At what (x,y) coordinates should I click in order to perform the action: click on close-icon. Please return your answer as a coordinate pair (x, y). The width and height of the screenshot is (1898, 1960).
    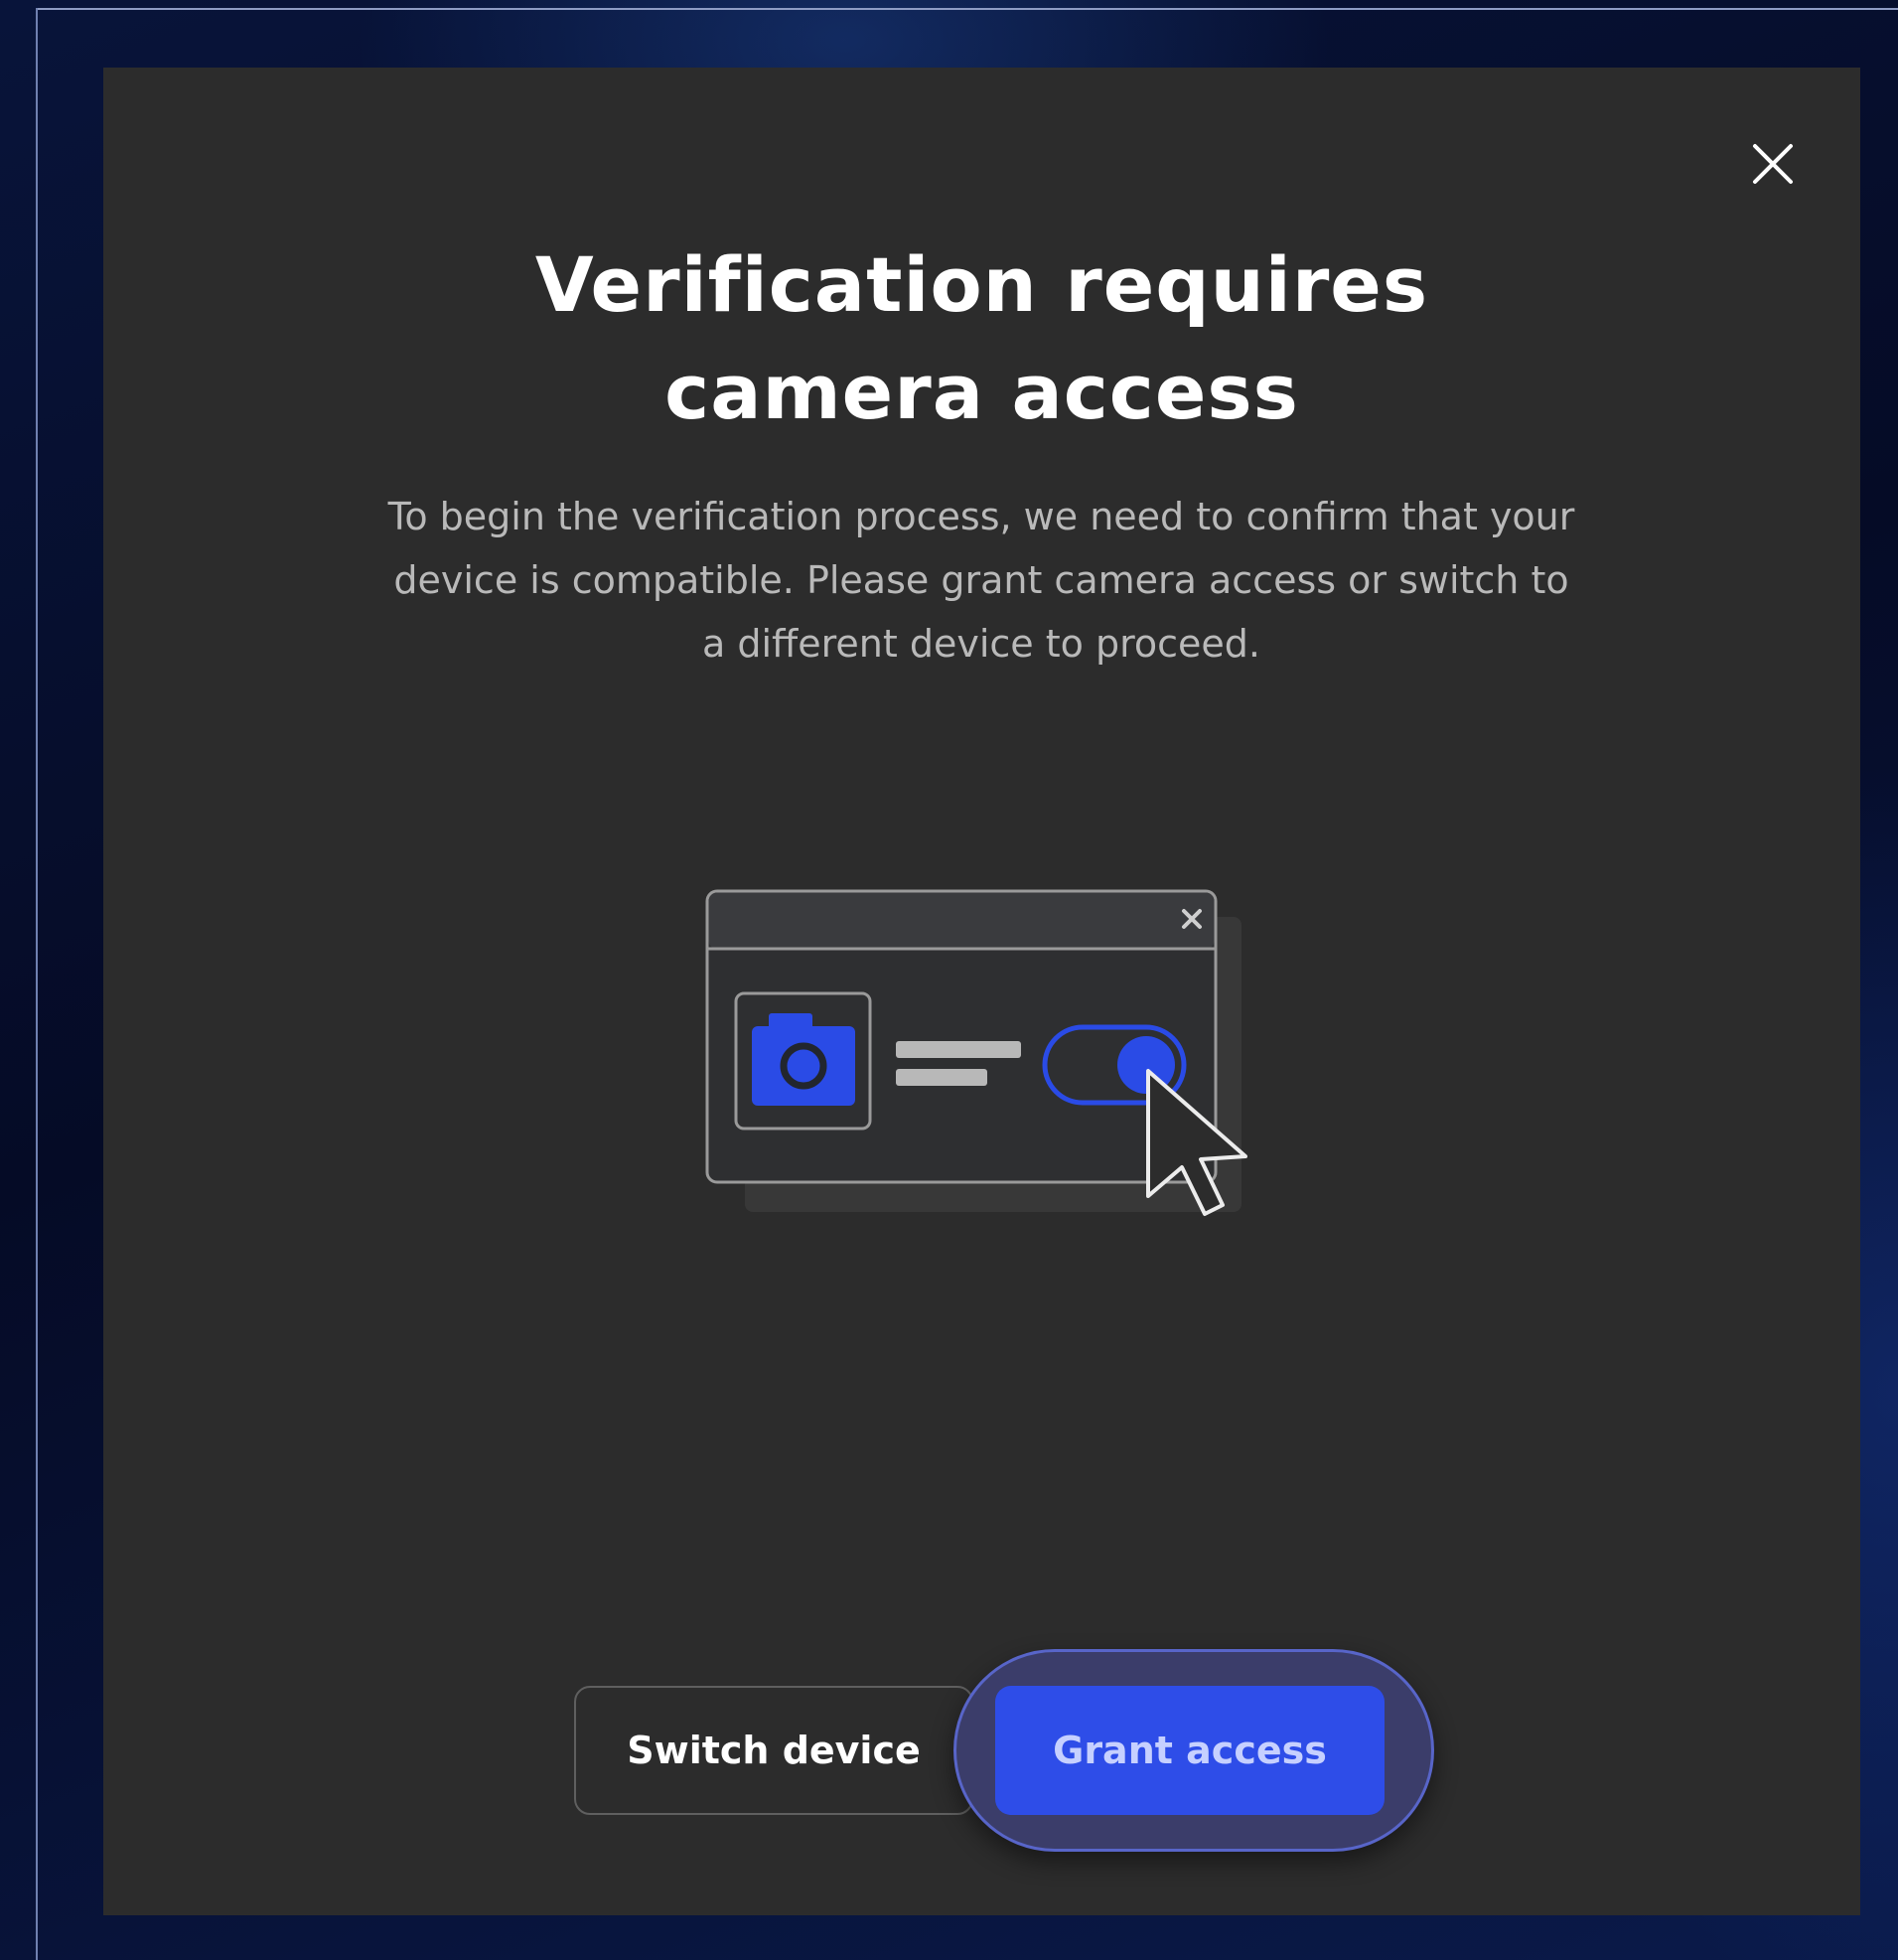
    Looking at the image, I should click on (1773, 164).